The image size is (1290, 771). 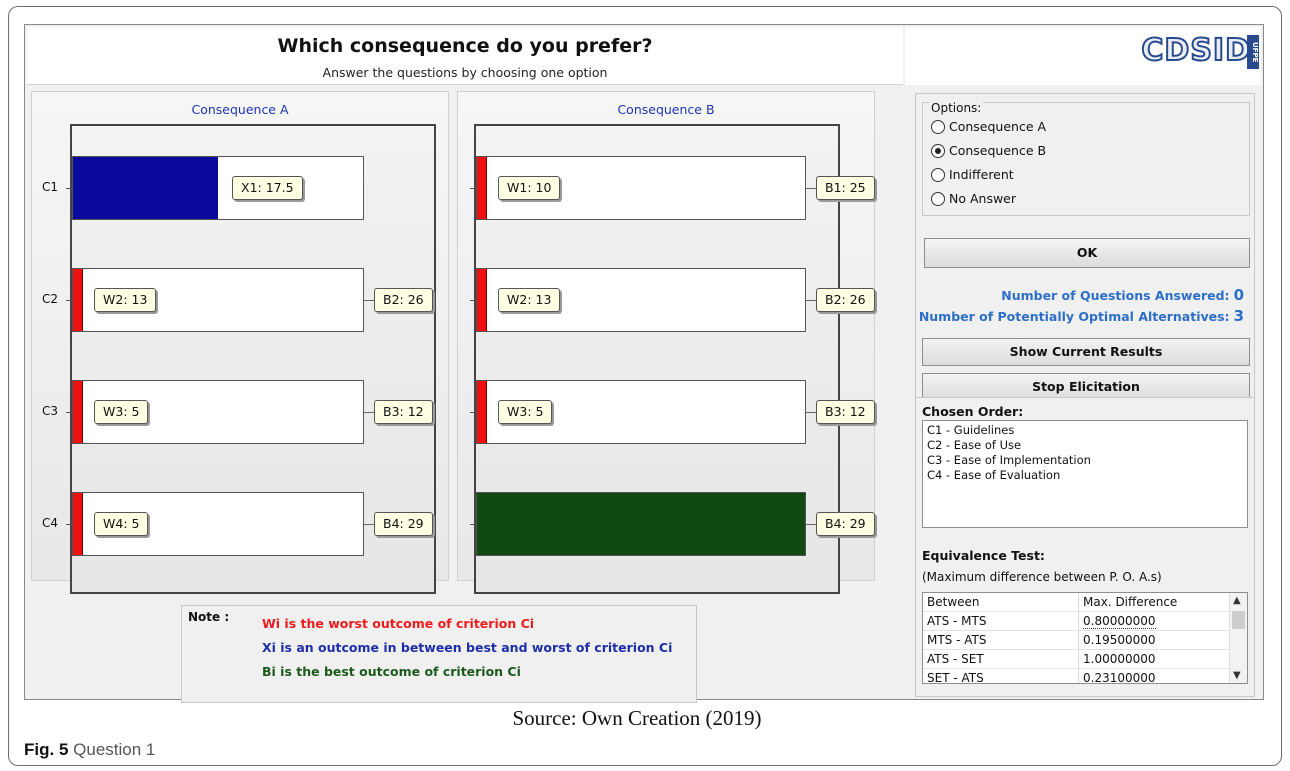 What do you see at coordinates (1237, 600) in the screenshot?
I see `scroll-up-icon: ▲` at bounding box center [1237, 600].